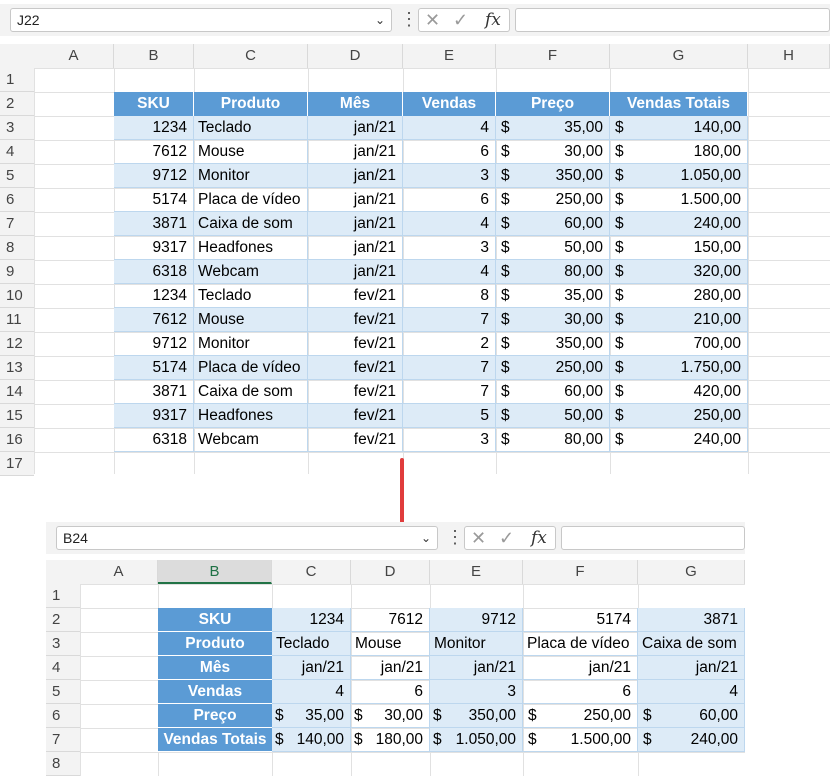 The width and height of the screenshot is (830, 776). Describe the element at coordinates (215, 620) in the screenshot. I see `table-header-cell: SKU` at that location.